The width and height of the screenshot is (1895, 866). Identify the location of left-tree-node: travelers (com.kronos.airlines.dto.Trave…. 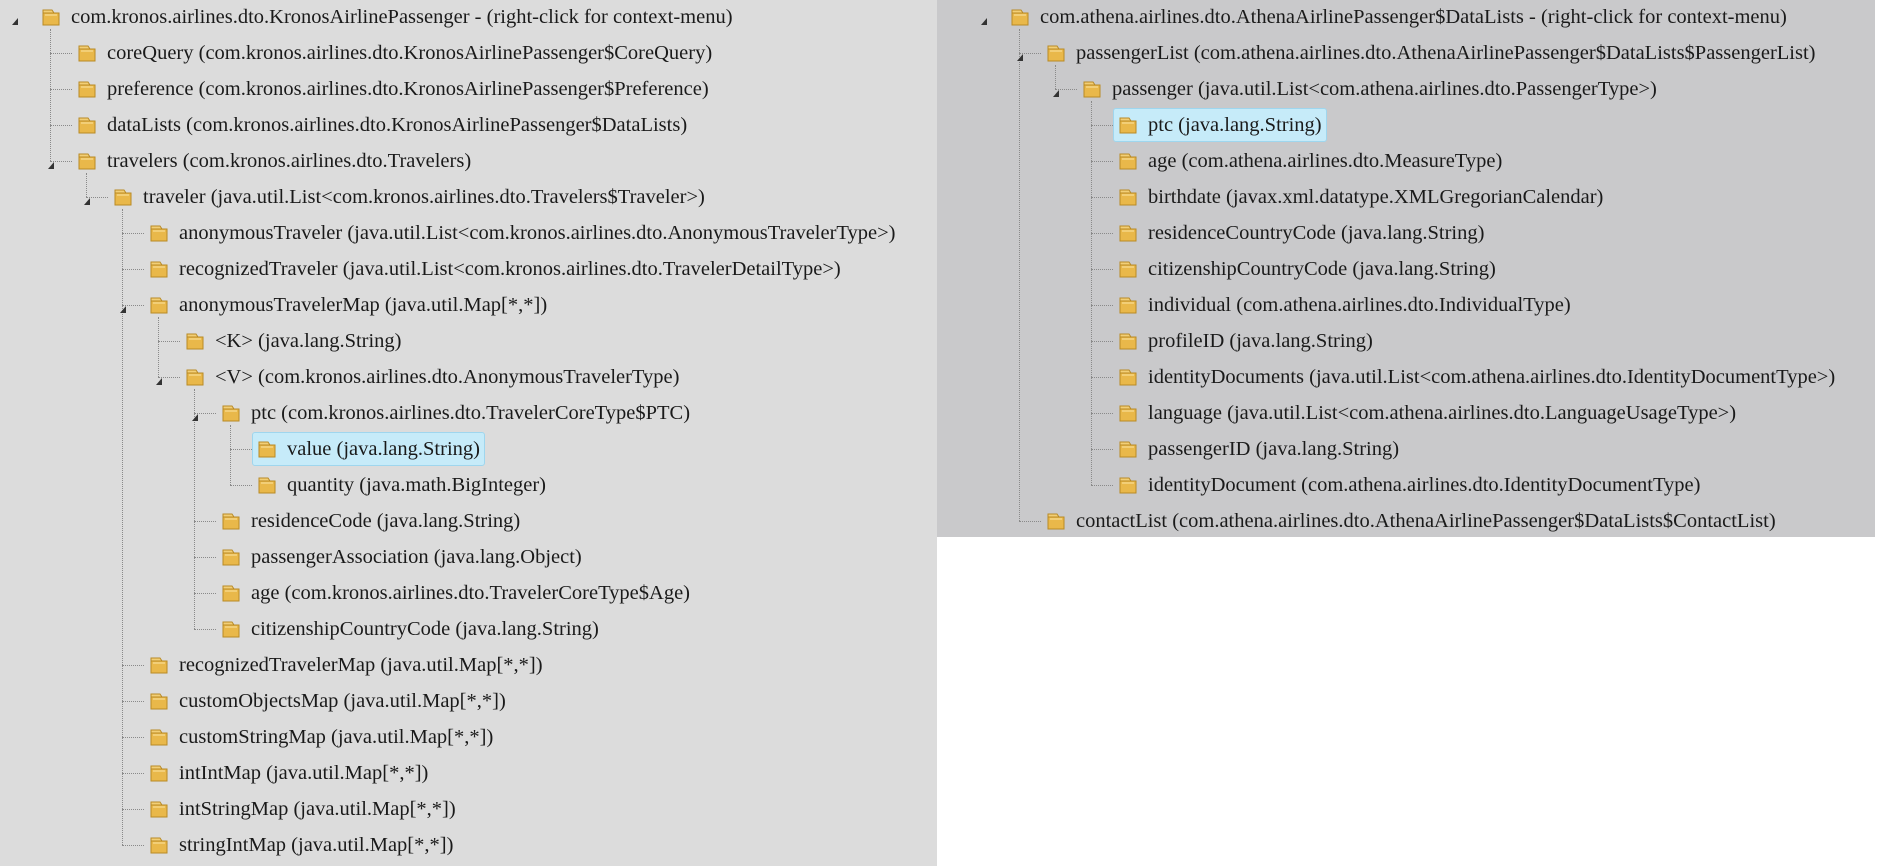
(274, 161).